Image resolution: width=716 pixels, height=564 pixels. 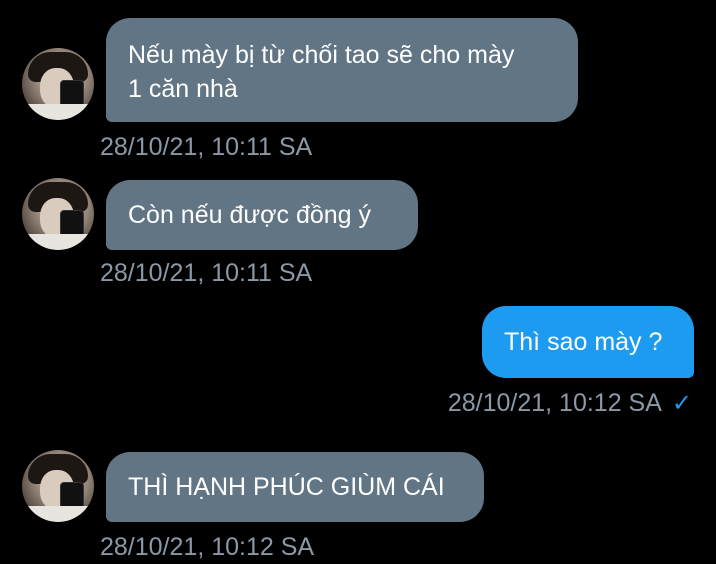 I want to click on message-text: Thì sao mày ?, so click(x=583, y=342).